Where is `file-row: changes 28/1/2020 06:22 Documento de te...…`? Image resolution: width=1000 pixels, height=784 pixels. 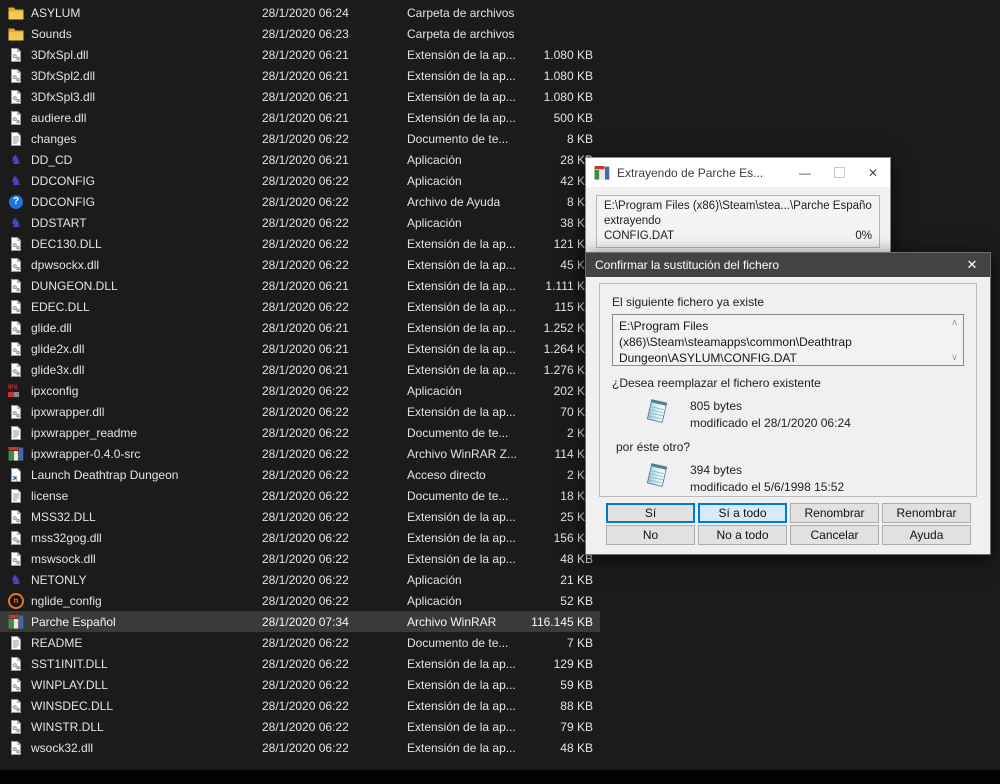
file-row: changes 28/1/2020 06:22 Documento de te...… is located at coordinates (300, 138).